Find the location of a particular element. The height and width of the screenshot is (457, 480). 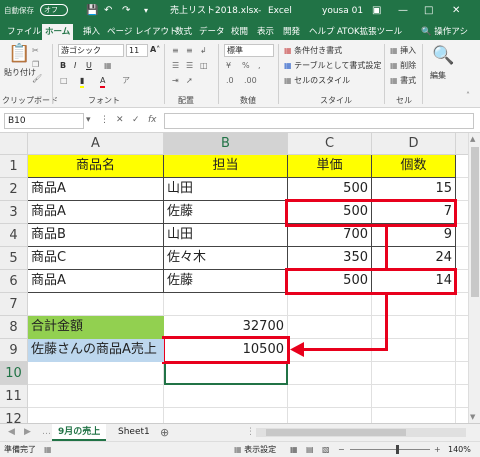

zoom-in-icon: + is located at coordinates (437, 449).